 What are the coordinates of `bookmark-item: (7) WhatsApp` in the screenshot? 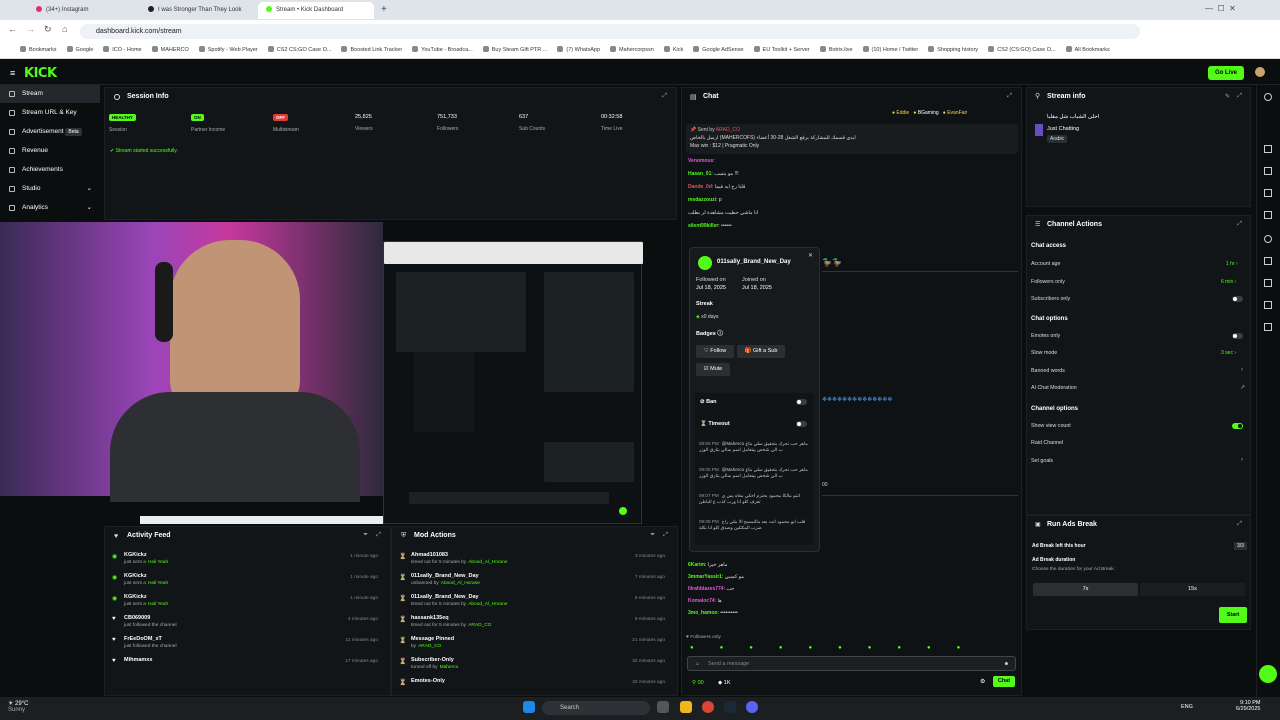 It's located at (578, 50).